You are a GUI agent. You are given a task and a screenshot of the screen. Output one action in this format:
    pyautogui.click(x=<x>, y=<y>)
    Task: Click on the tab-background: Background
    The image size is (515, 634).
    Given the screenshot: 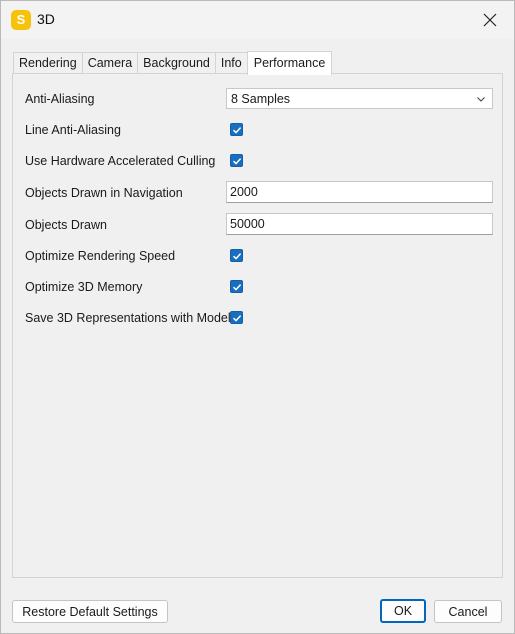 What is the action you would take?
    pyautogui.click(x=176, y=63)
    